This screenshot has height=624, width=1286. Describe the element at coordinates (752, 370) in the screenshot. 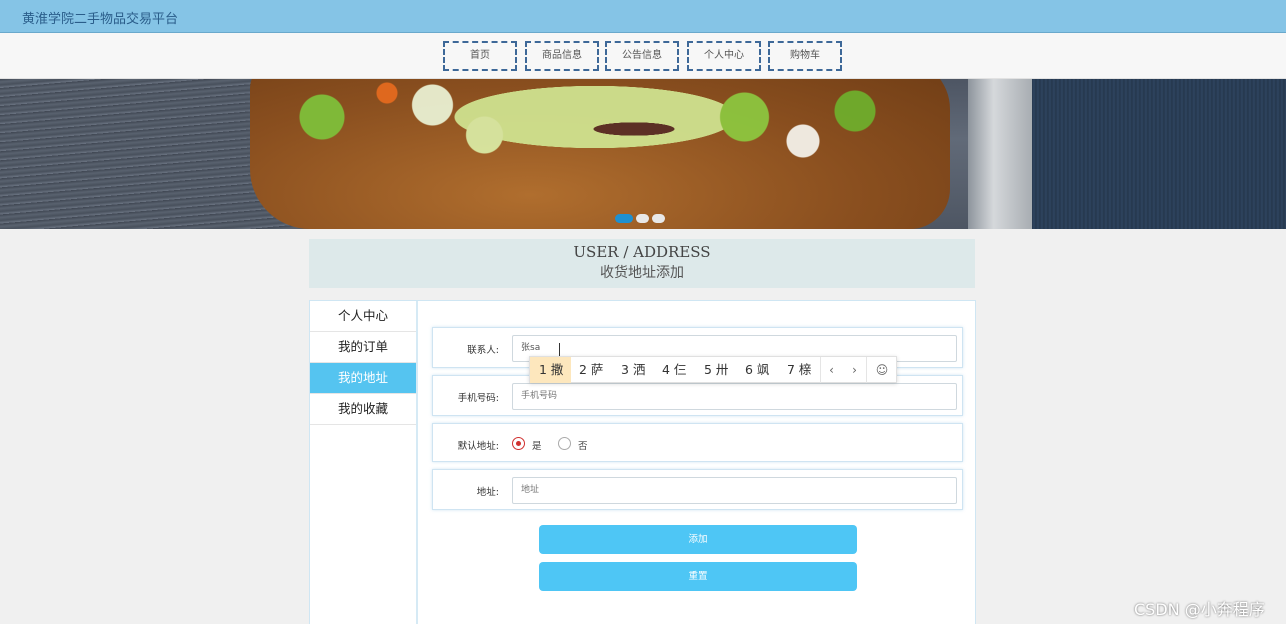

I see `ime-candidate-6: 6 飒` at that location.